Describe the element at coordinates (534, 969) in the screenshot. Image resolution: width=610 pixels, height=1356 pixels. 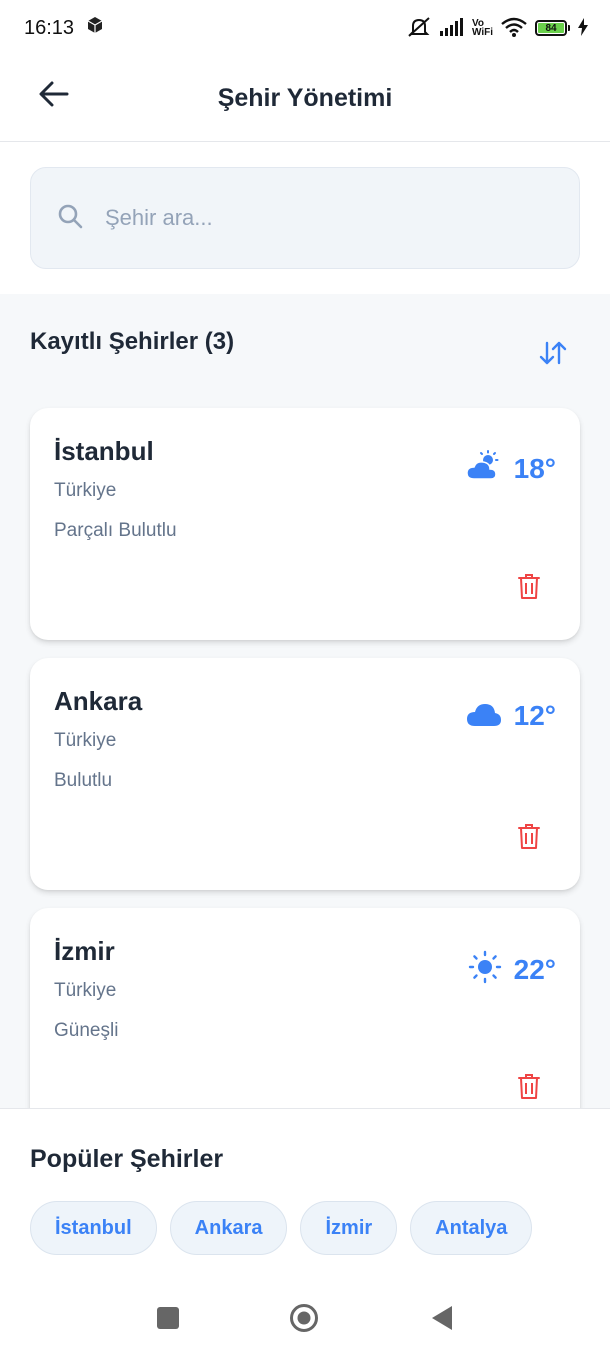
I see `city-temperature: 22°` at that location.